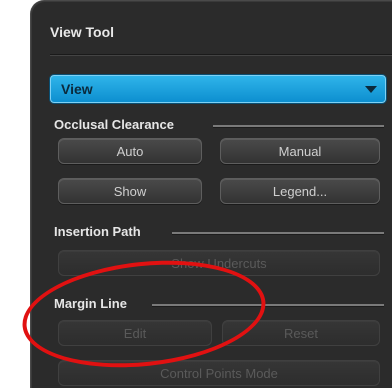 This screenshot has width=392, height=388. What do you see at coordinates (97, 231) in the screenshot?
I see `section-title-insertion-path: Insertion Path` at bounding box center [97, 231].